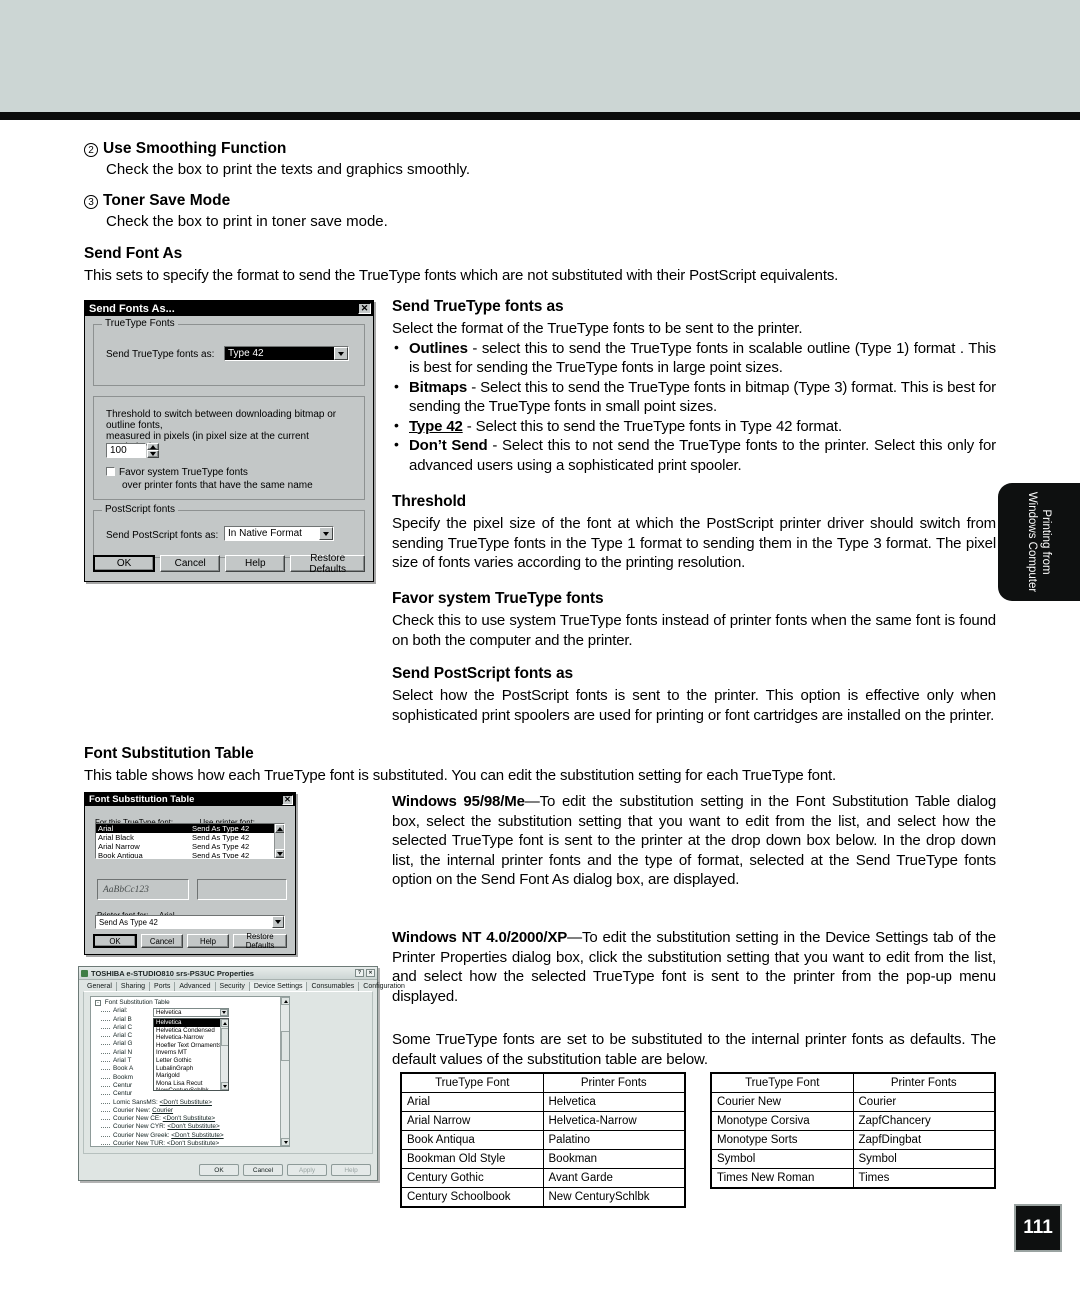 The image size is (1080, 1296). I want to click on list-item: Arial Send As Type 42, so click(190, 828).